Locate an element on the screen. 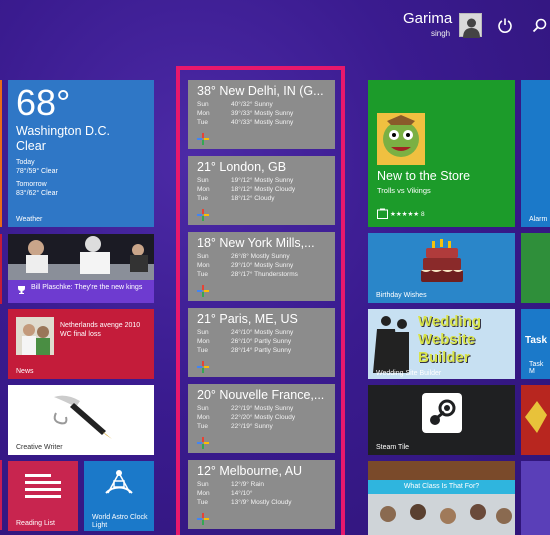 The width and height of the screenshot is (550, 535). wedding-line3: Builder is located at coordinates (444, 357).